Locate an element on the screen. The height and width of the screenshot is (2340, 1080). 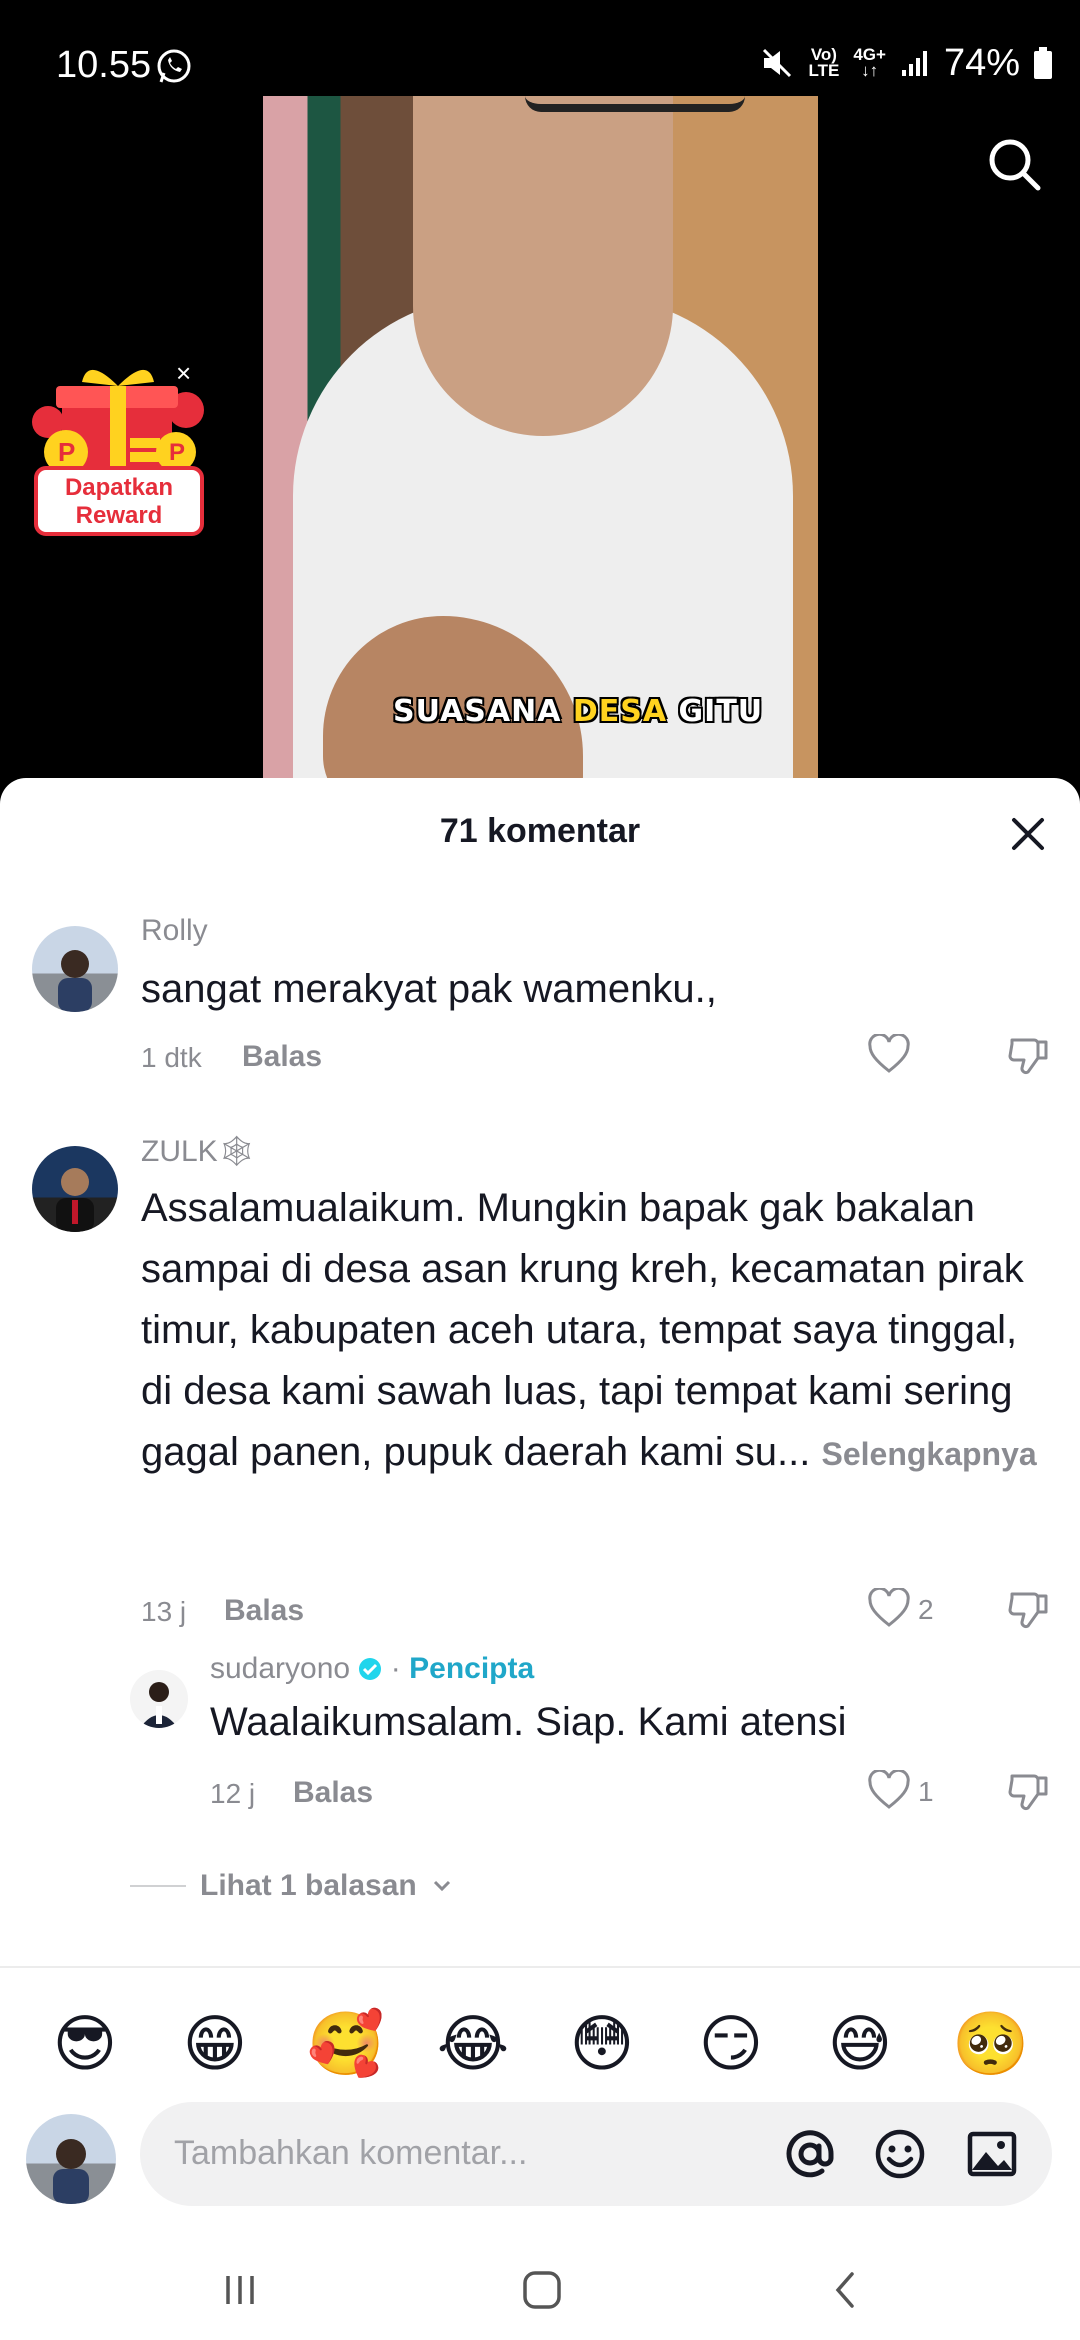
comment-text: sangat merakyat pak wamenku., is located at coordinates (429, 989).